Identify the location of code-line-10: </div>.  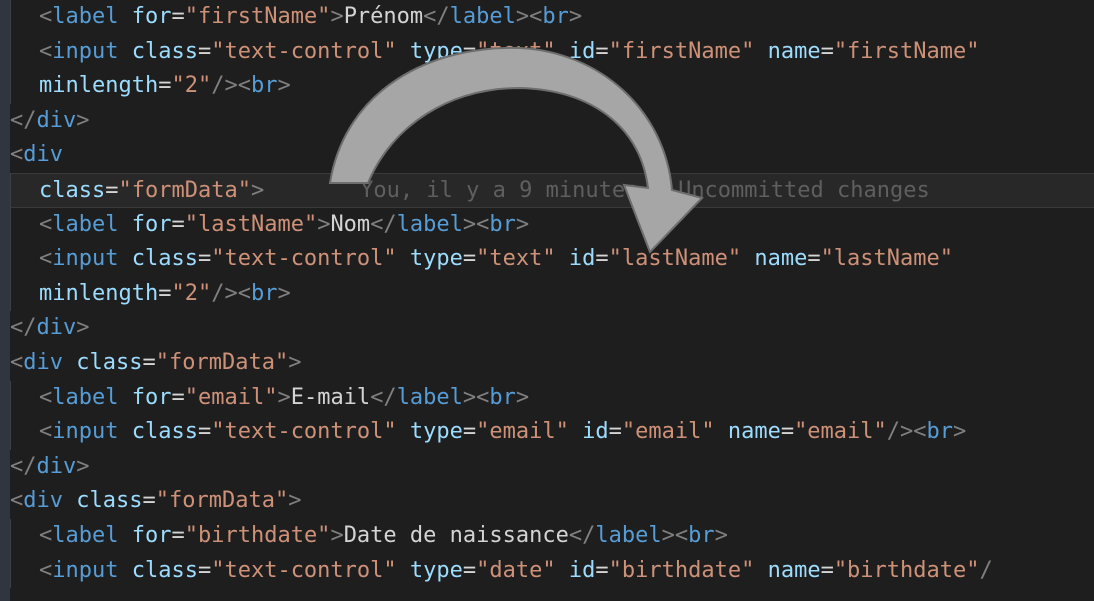
(50, 328).